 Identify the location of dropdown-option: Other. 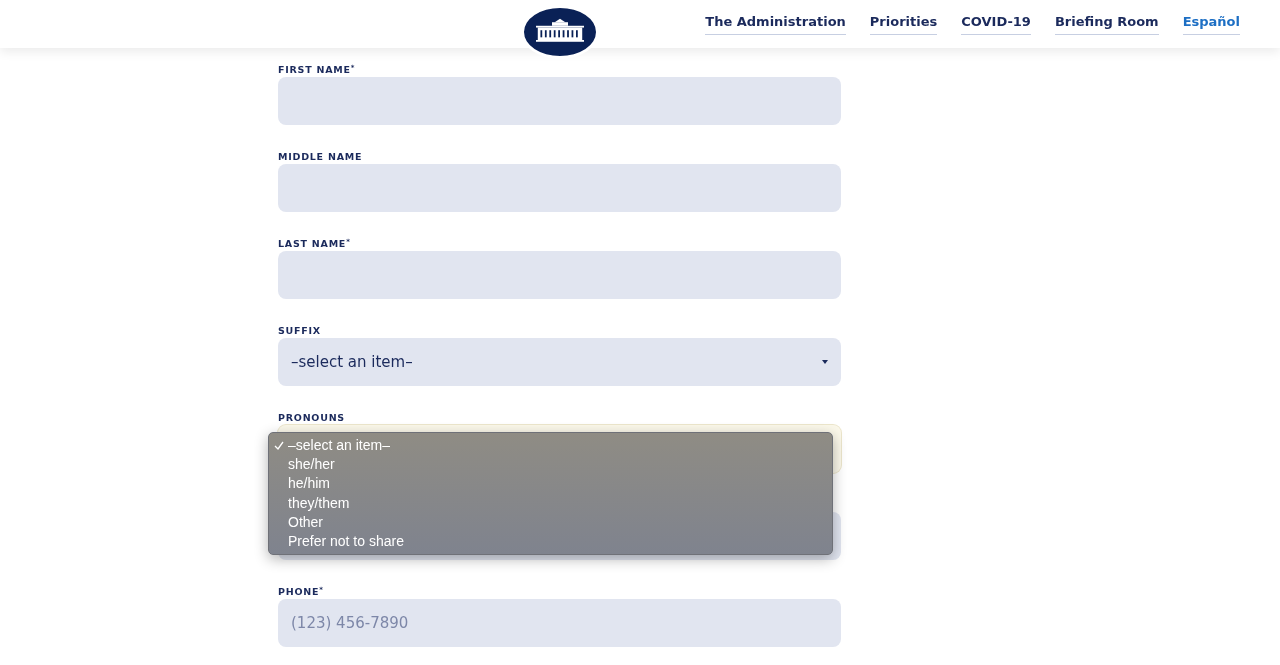
(550, 522).